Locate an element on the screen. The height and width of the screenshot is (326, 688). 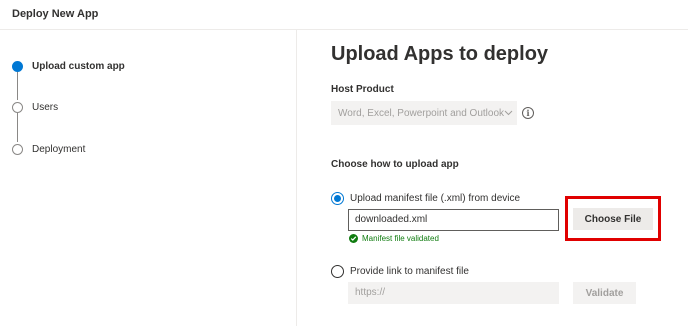
page-title: Upload Apps to deploy is located at coordinates (440, 54).